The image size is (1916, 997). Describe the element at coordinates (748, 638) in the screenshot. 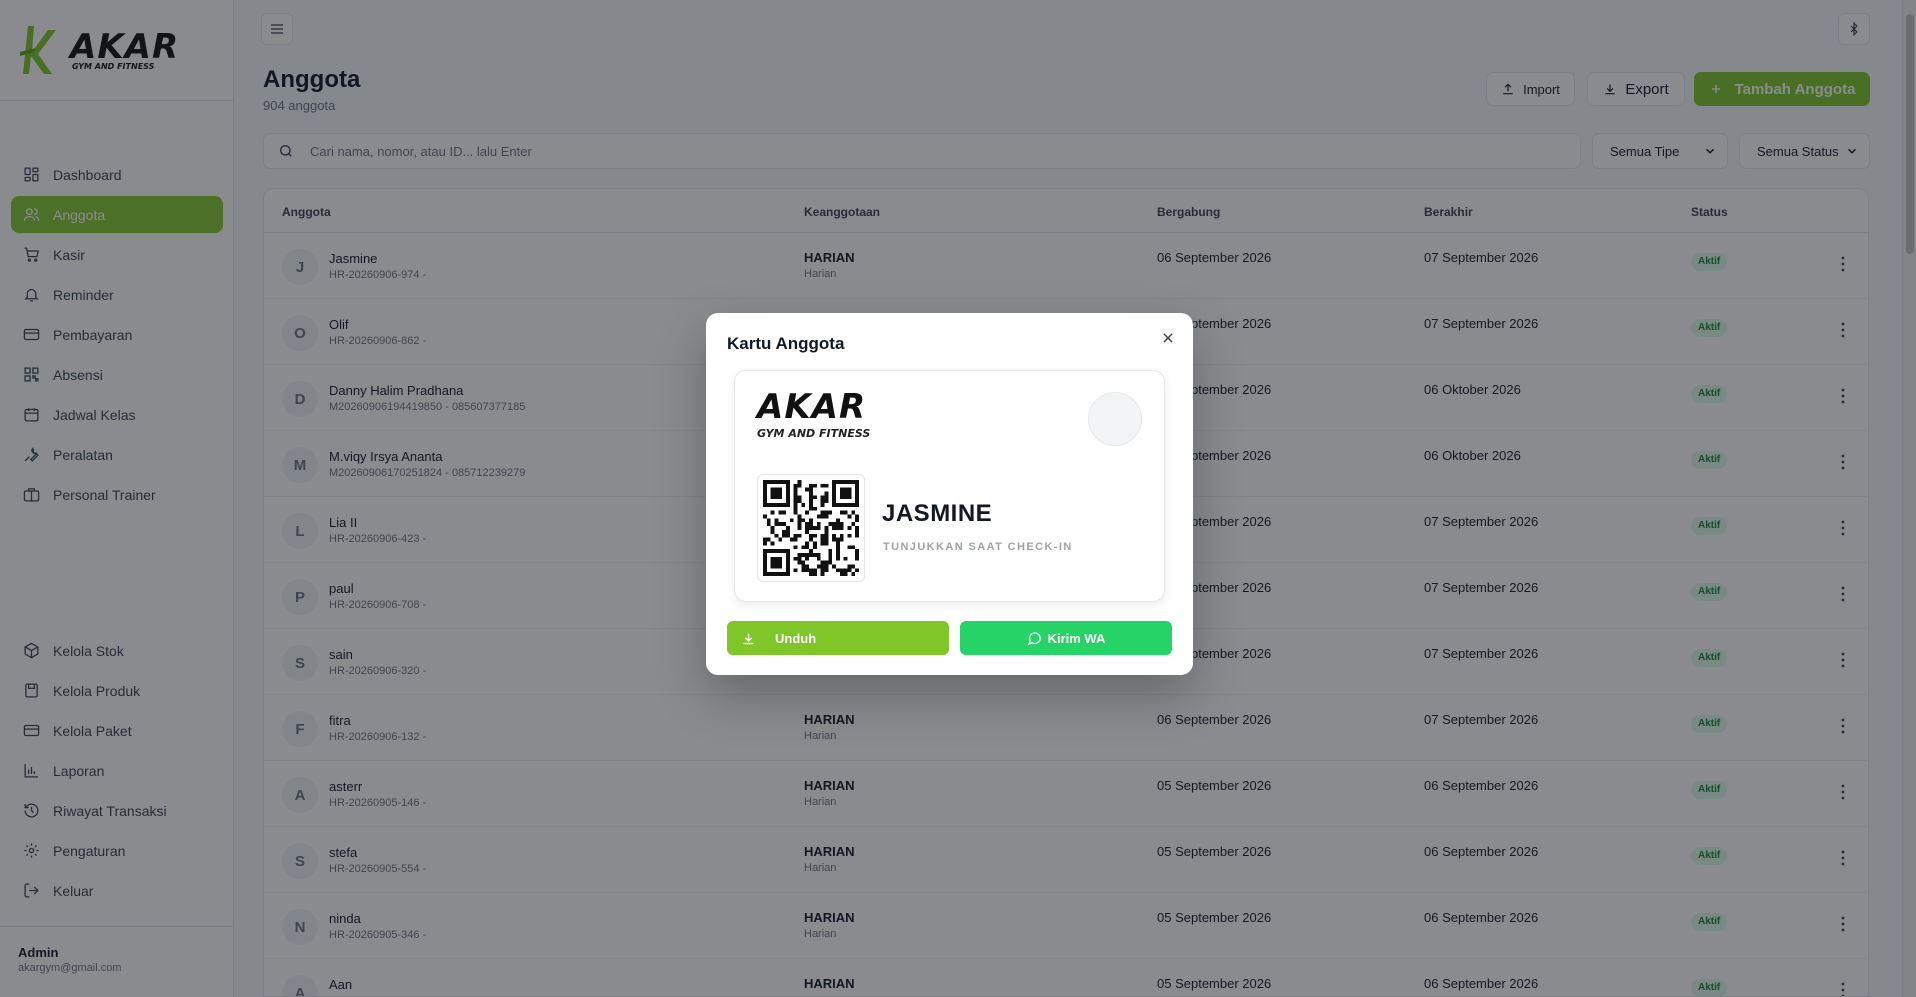

I see `download-icon` at that location.